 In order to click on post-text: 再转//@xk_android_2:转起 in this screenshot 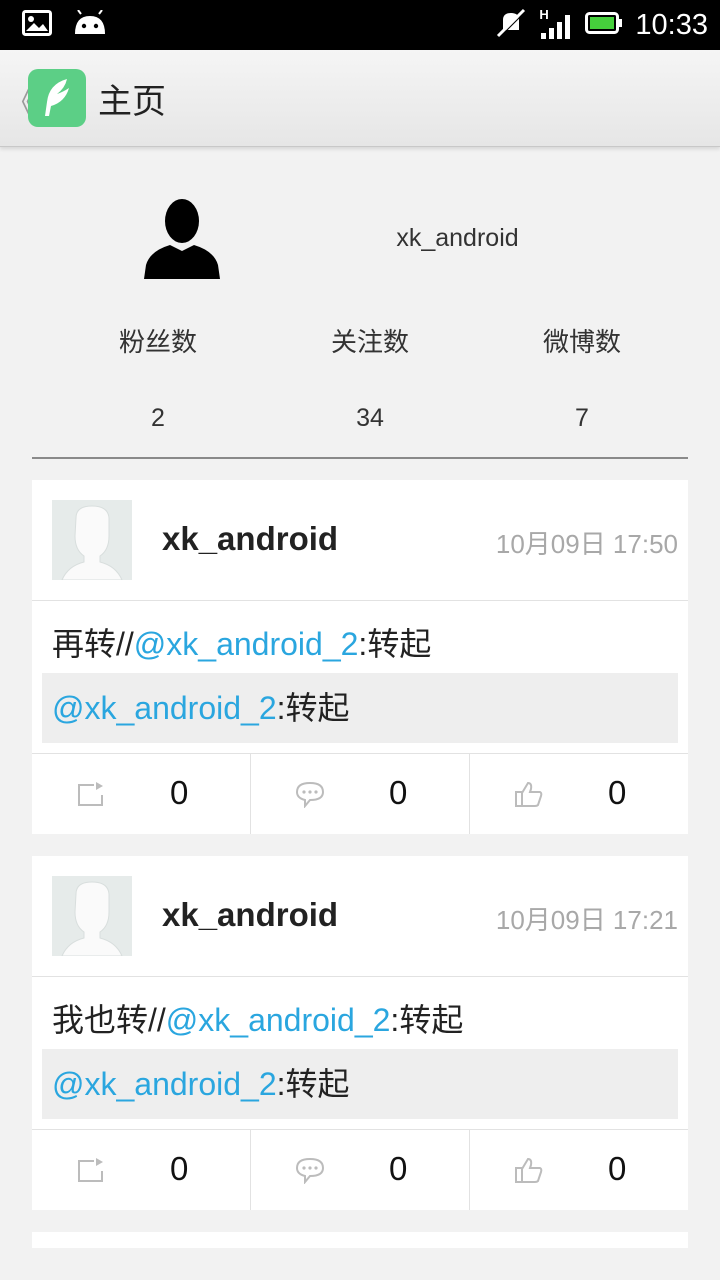, I will do `click(360, 637)`.